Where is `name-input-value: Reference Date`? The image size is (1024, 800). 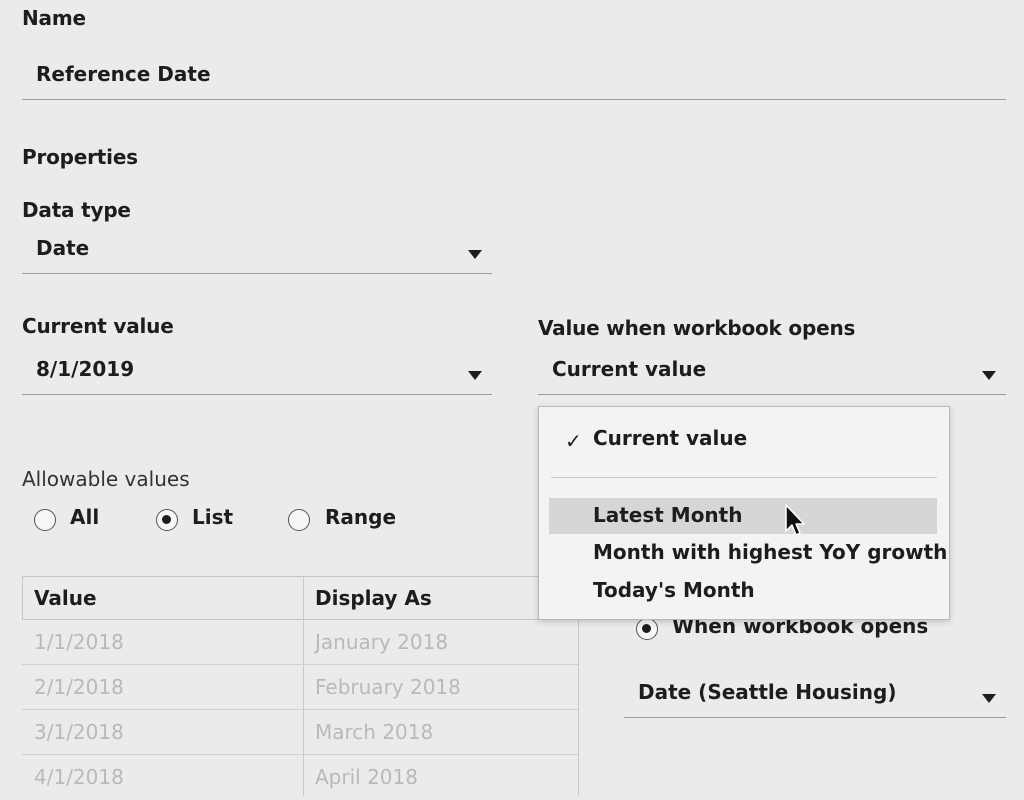 name-input-value: Reference Date is located at coordinates (123, 74).